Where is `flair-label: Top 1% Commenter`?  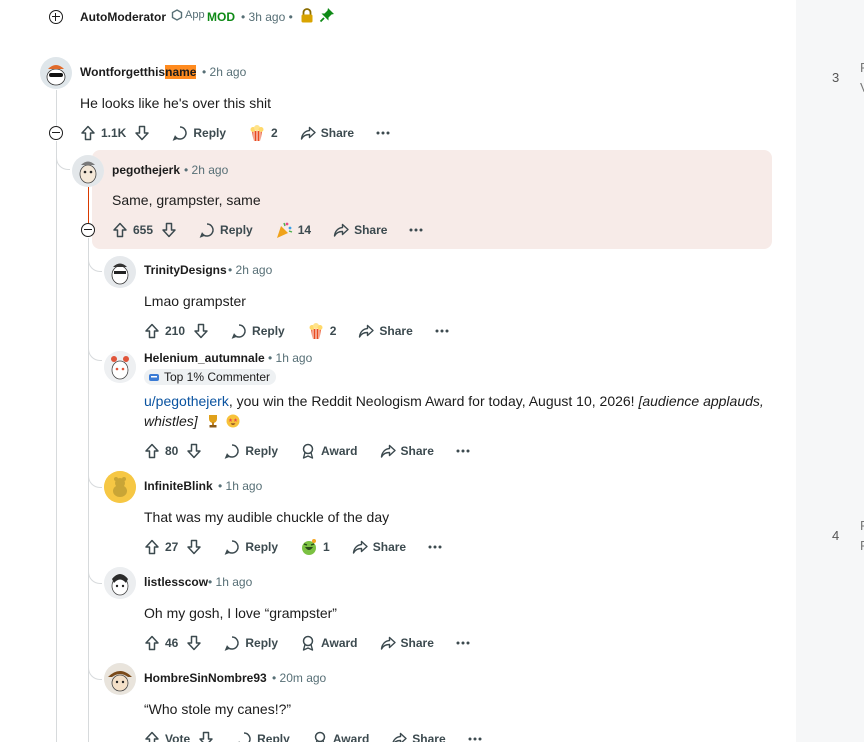
flair-label: Top 1% Commenter is located at coordinates (217, 377).